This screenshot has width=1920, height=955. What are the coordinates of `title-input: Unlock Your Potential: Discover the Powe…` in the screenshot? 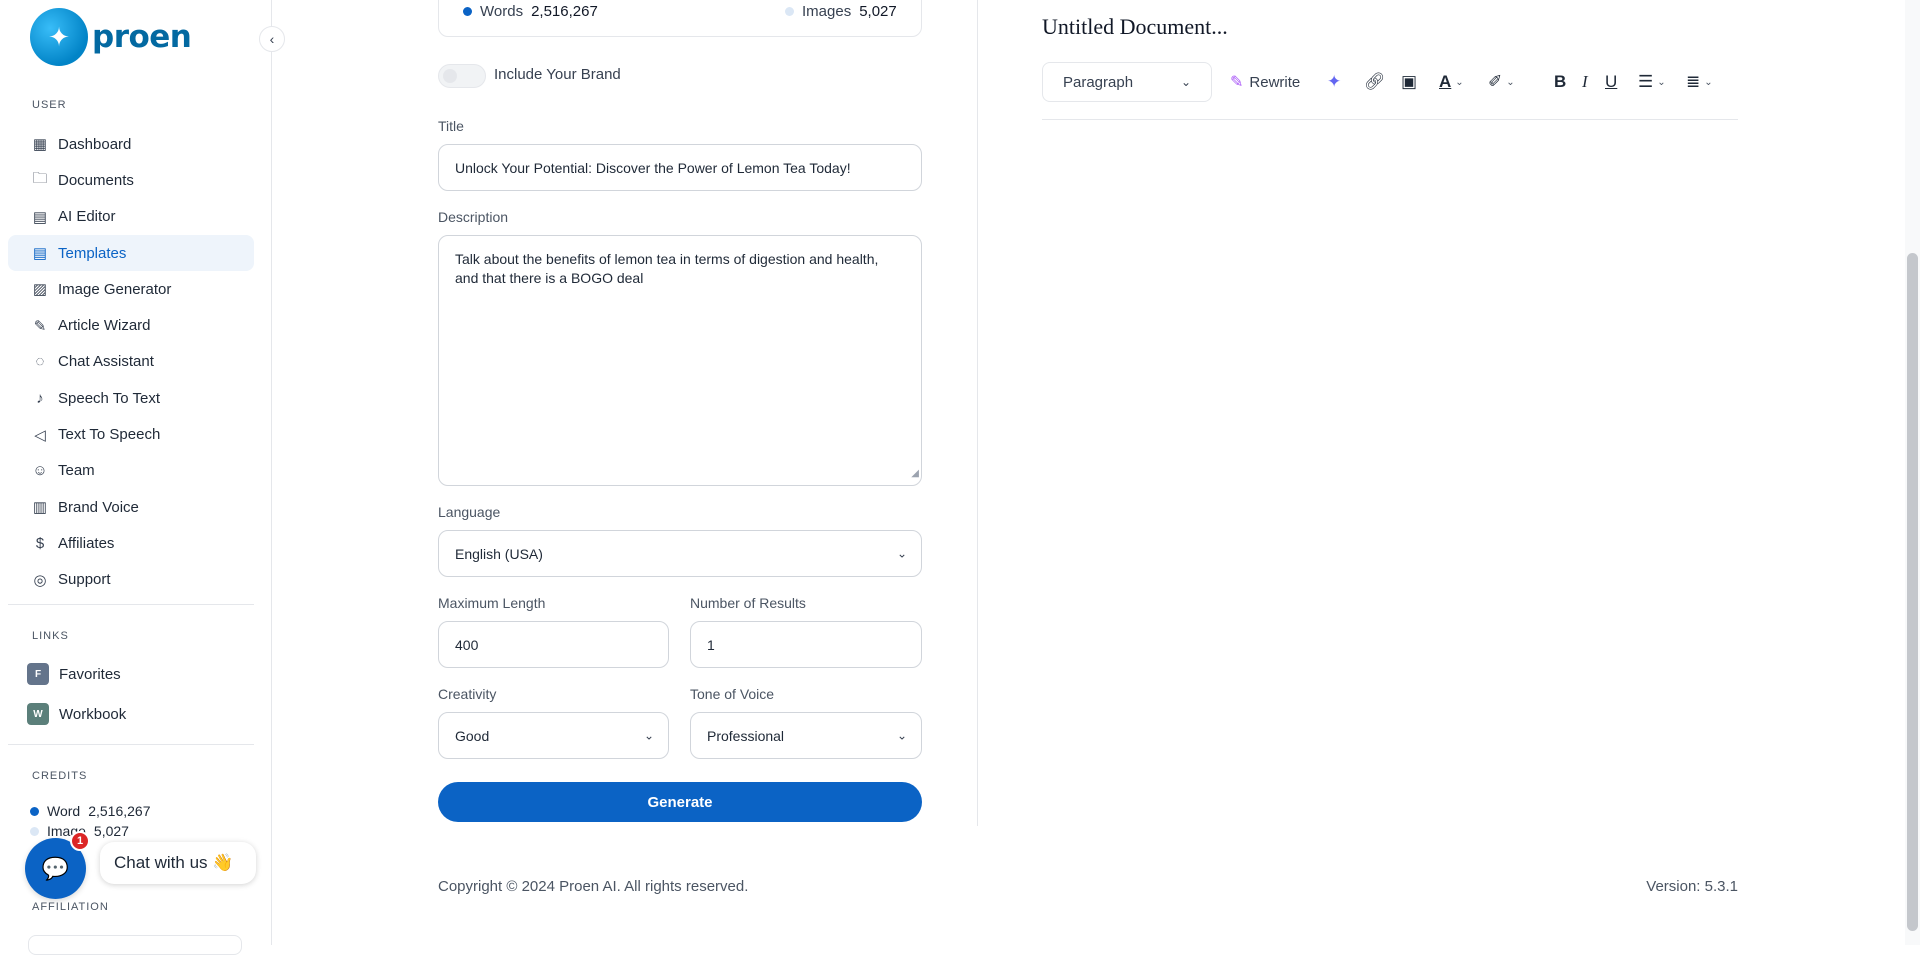 It's located at (680, 167).